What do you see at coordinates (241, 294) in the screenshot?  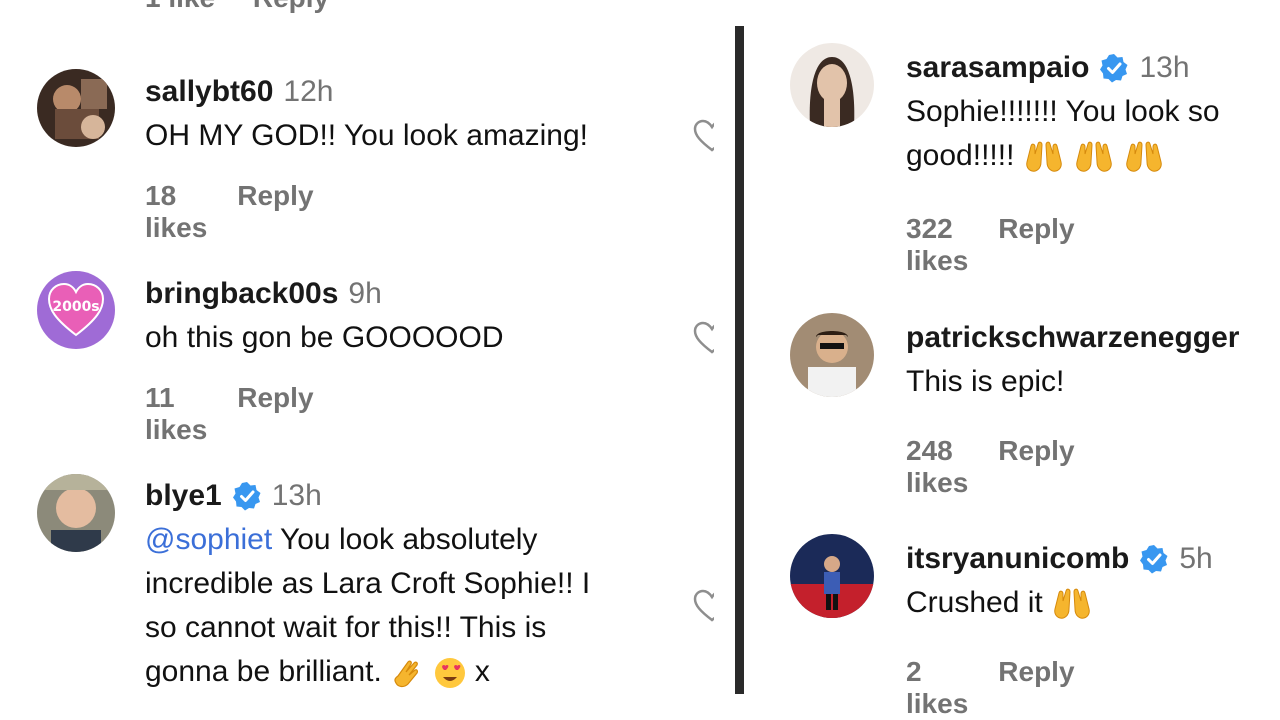 I see `username: bringback00s` at bounding box center [241, 294].